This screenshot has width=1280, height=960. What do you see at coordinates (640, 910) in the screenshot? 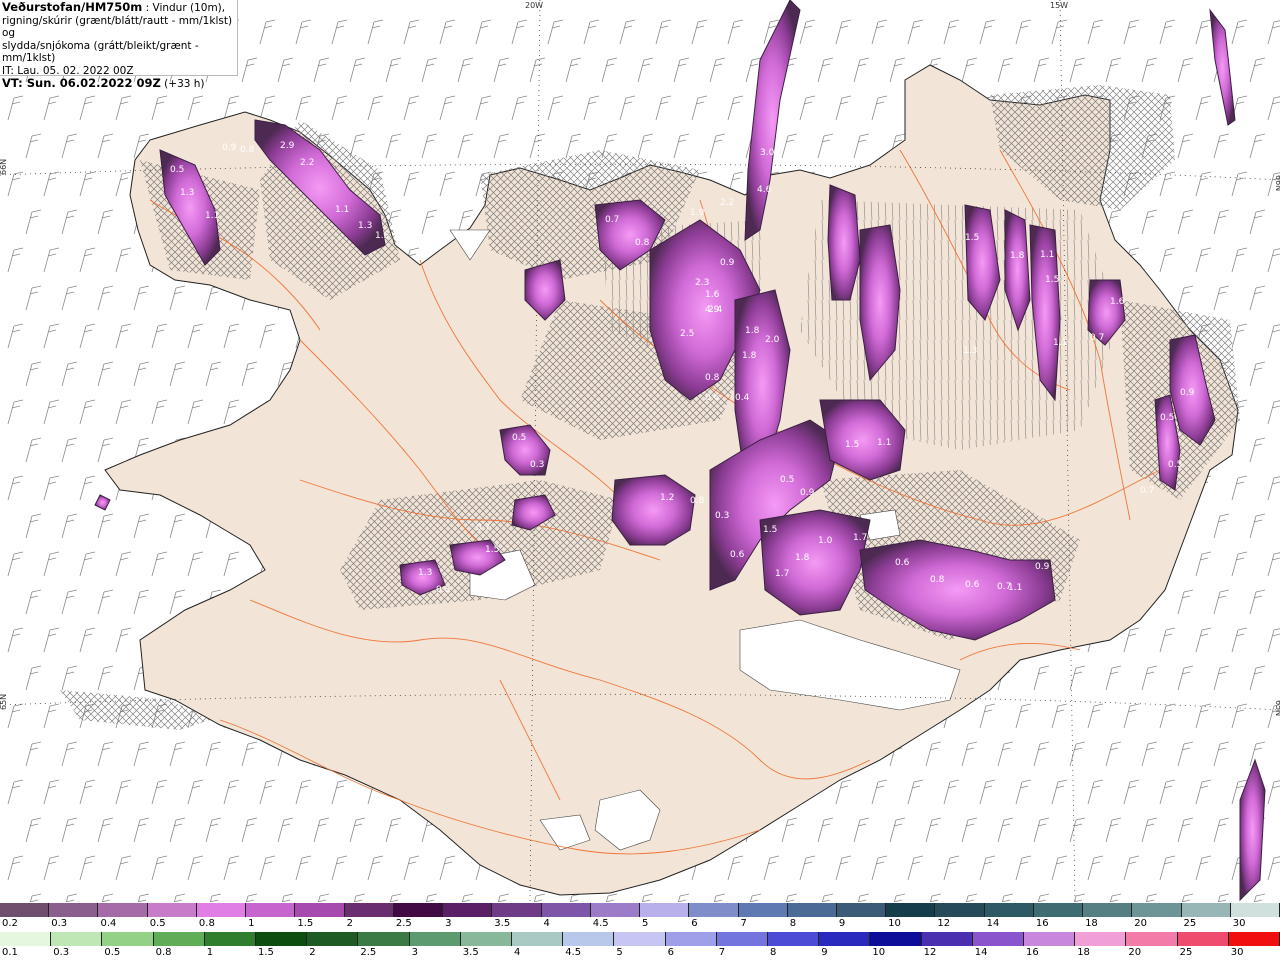
I see `snow-color-scale` at bounding box center [640, 910].